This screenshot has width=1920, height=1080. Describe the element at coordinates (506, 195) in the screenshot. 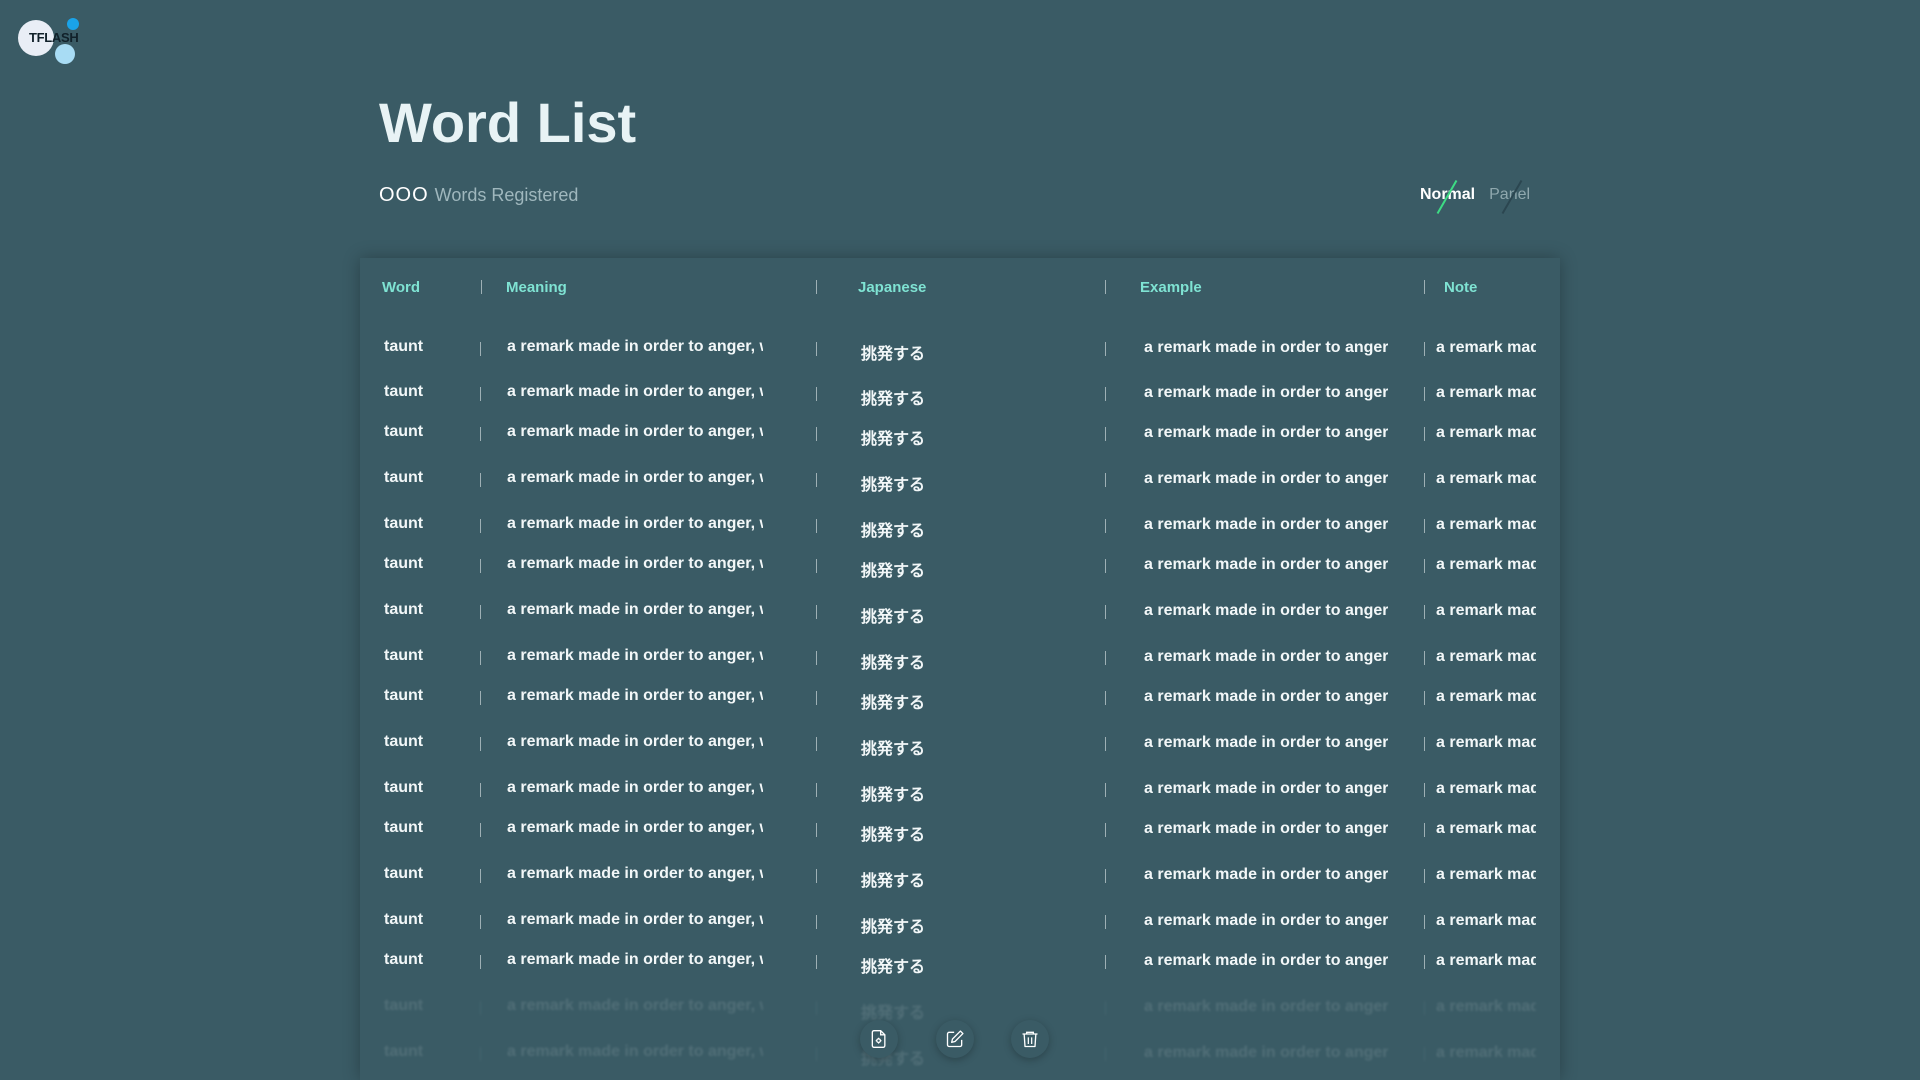

I see `word-count-label: Words Registered` at that location.